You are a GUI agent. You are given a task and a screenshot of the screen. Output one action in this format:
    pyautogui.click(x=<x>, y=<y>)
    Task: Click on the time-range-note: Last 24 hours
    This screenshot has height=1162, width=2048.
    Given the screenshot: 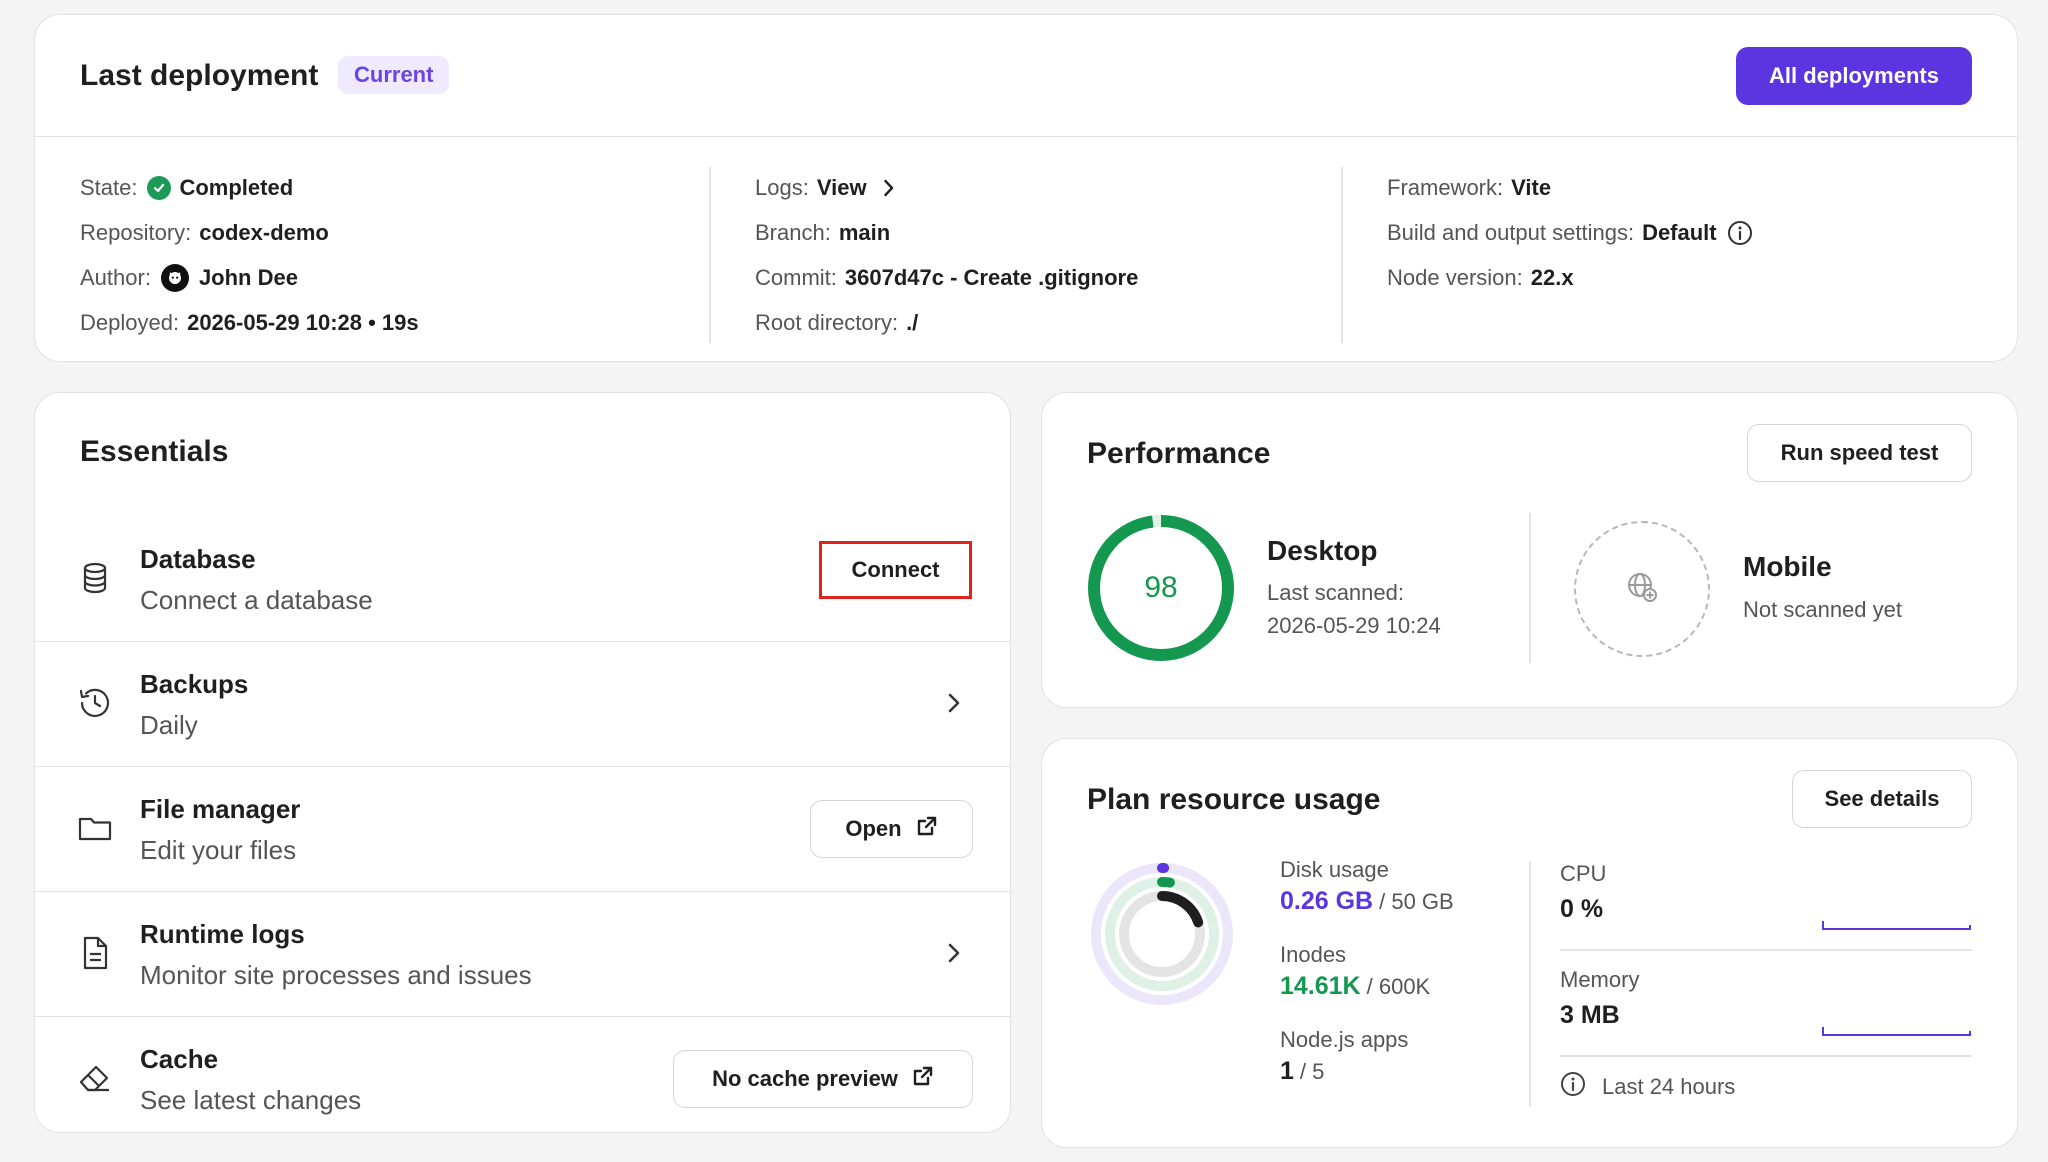 What is the action you would take?
    pyautogui.click(x=1647, y=1087)
    